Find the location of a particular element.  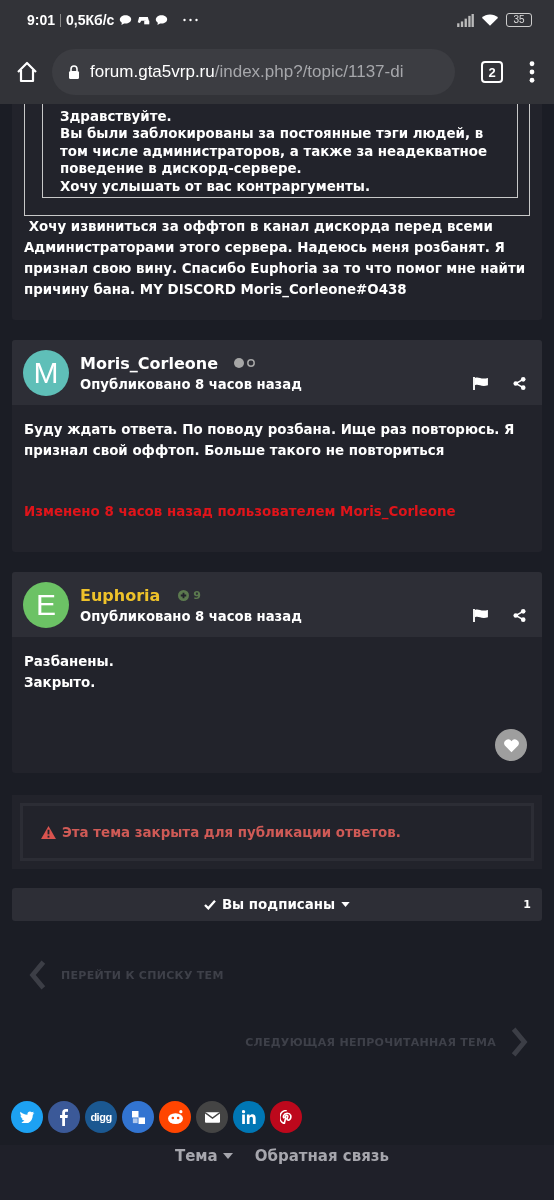

post-text: Закрыто. is located at coordinates (60, 683).